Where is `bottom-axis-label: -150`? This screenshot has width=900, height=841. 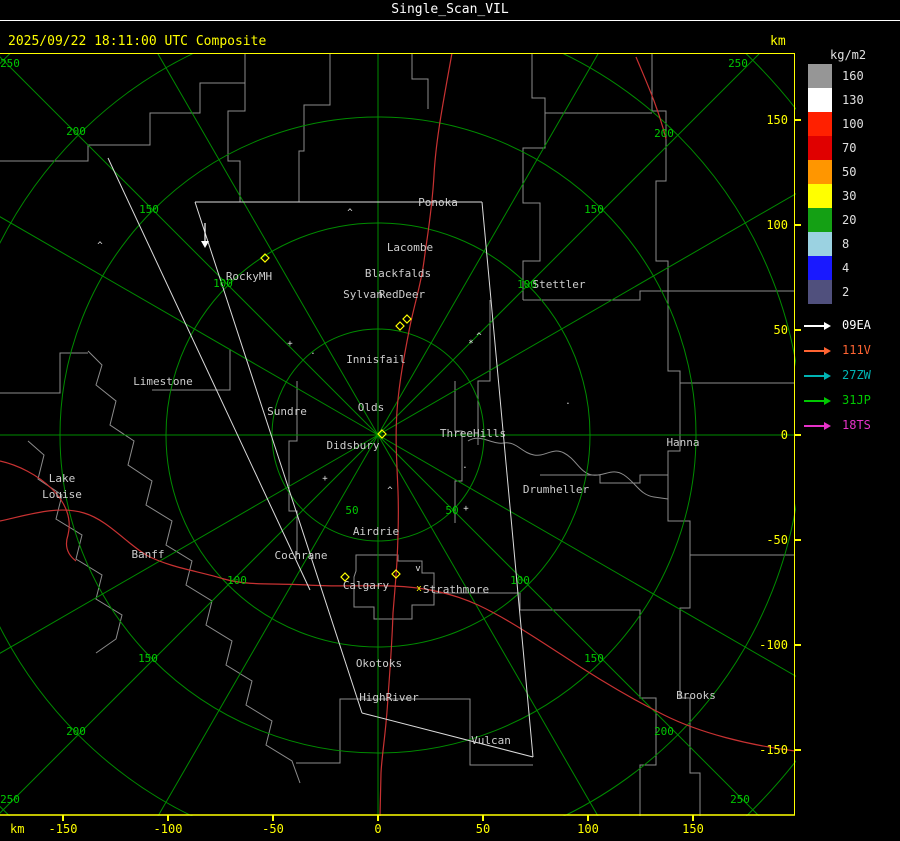 bottom-axis-label: -150 is located at coordinates (63, 829).